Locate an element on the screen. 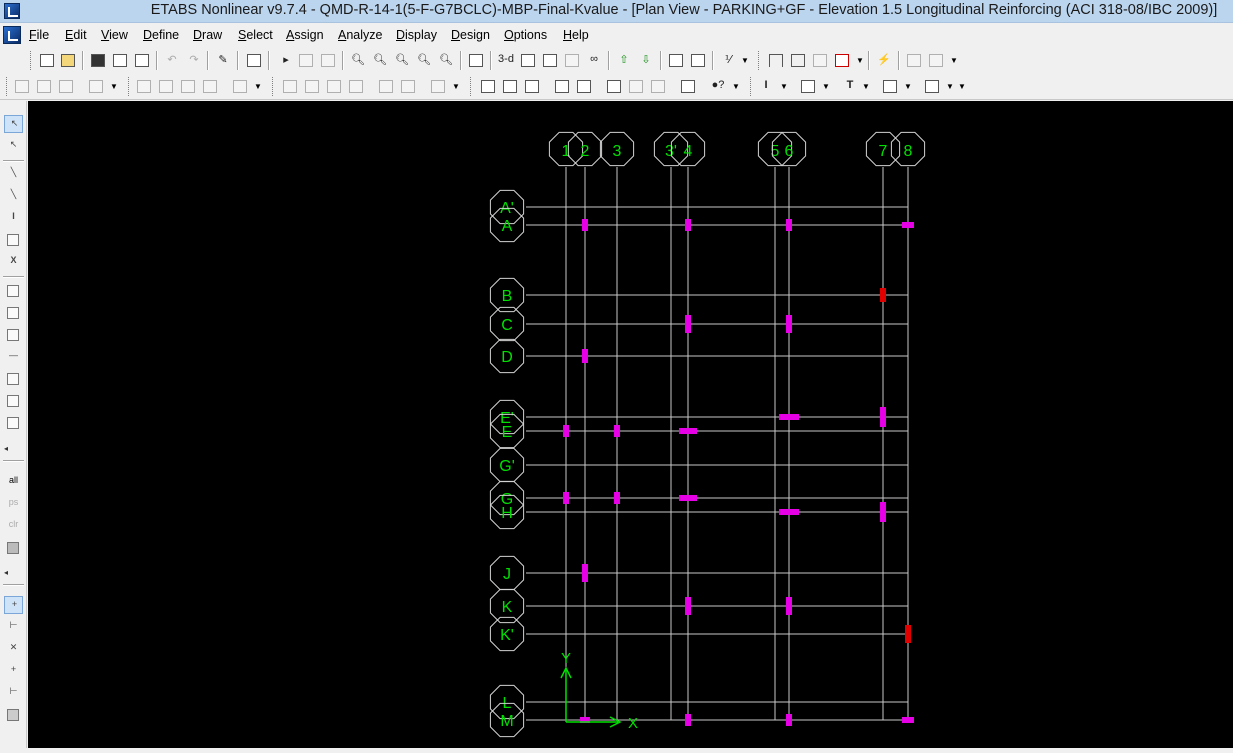 The width and height of the screenshot is (1233, 753). display-info-icon: ●? is located at coordinates (718, 86).